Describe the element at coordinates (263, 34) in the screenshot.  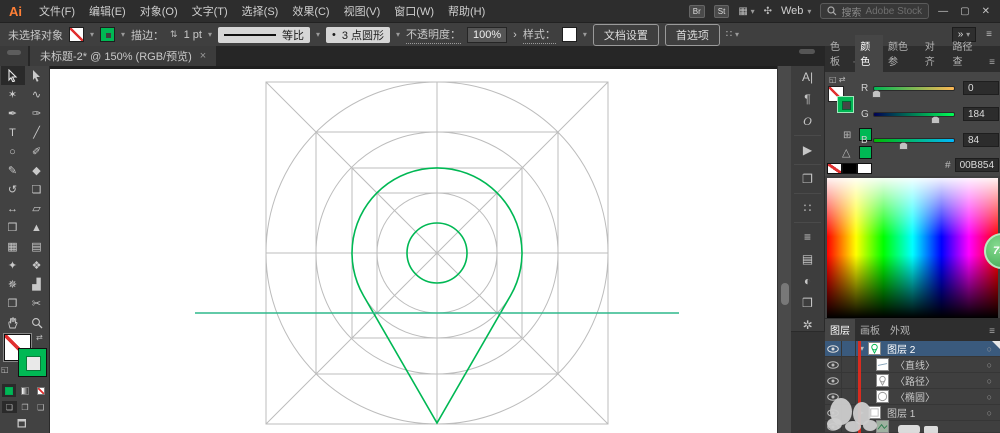
I see `variable-width-profile: 等比` at that location.